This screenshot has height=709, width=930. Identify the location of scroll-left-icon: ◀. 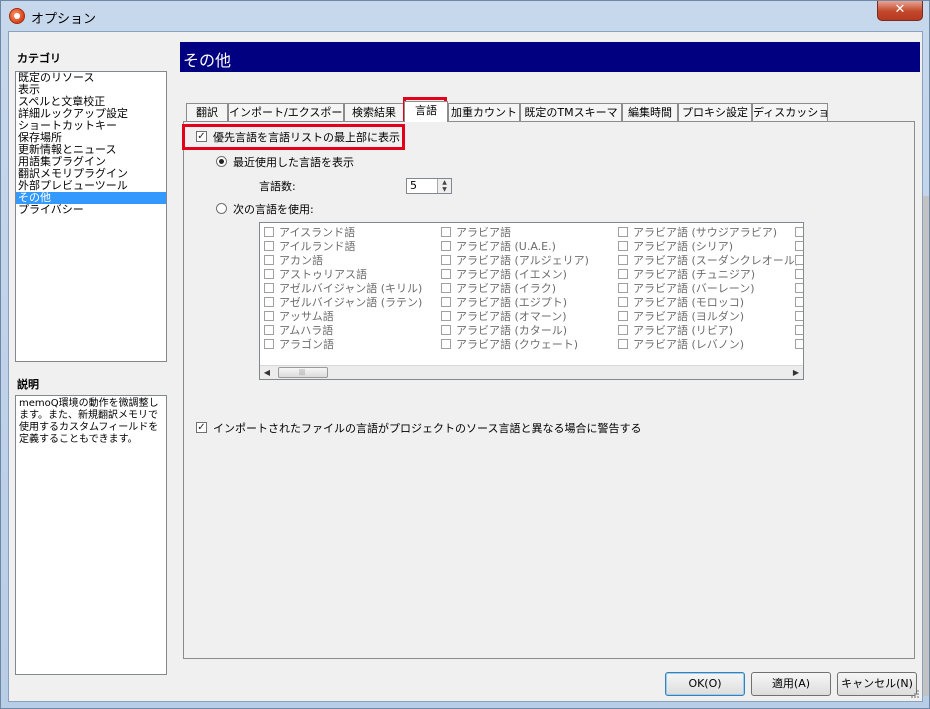
(267, 372).